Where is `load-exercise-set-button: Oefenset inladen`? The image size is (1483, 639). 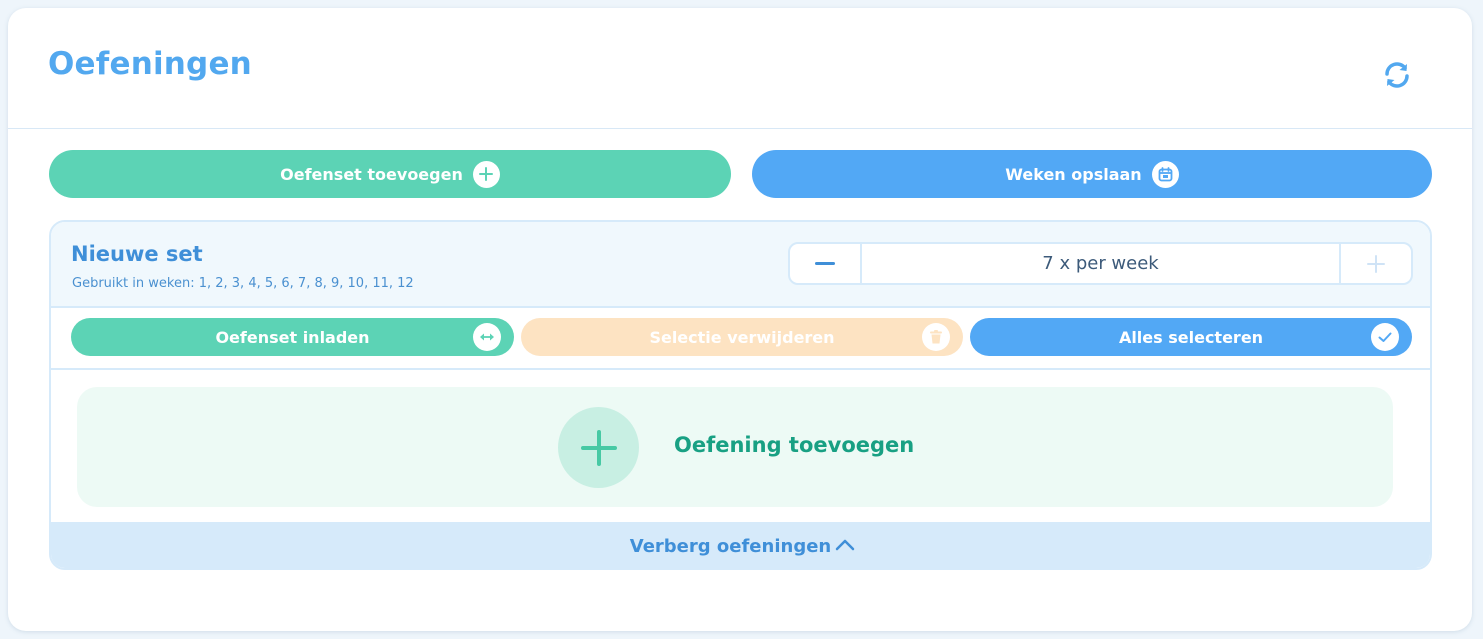
load-exercise-set-button: Oefenset inladen is located at coordinates (292, 337).